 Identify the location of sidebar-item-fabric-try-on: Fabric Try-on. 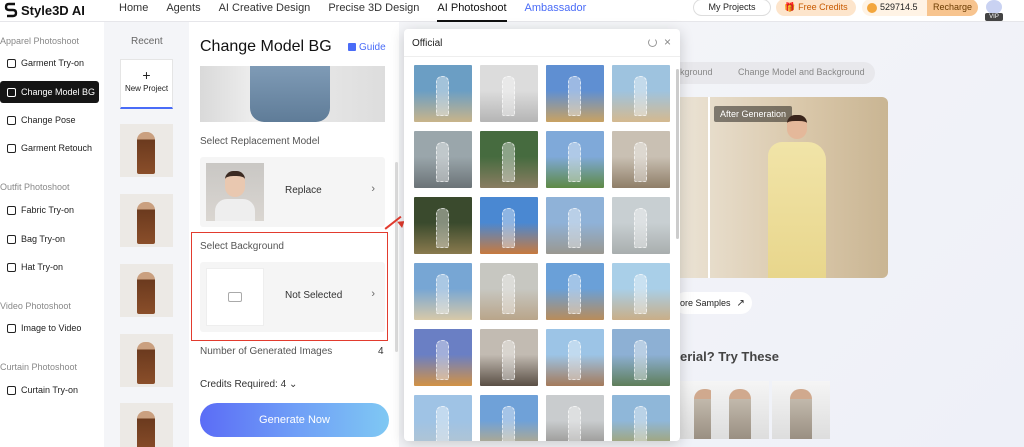
(49, 210).